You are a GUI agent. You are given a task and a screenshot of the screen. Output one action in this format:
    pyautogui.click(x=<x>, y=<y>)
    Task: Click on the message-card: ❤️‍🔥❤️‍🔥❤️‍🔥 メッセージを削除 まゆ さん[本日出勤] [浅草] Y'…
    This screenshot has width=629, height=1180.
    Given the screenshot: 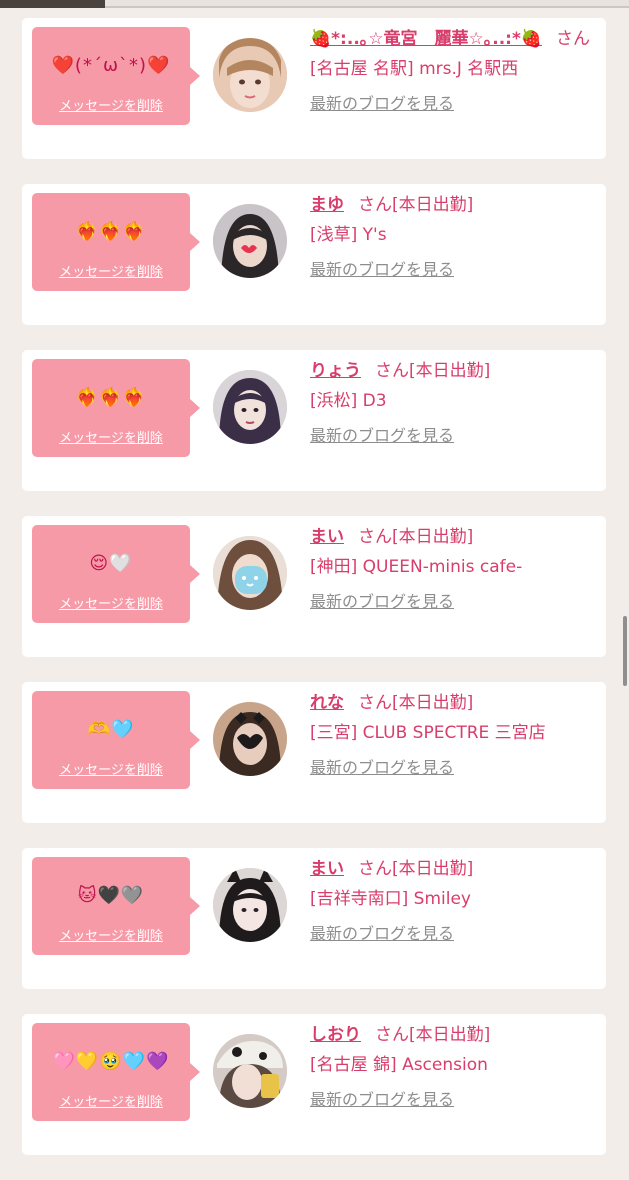 What is the action you would take?
    pyautogui.click(x=314, y=254)
    